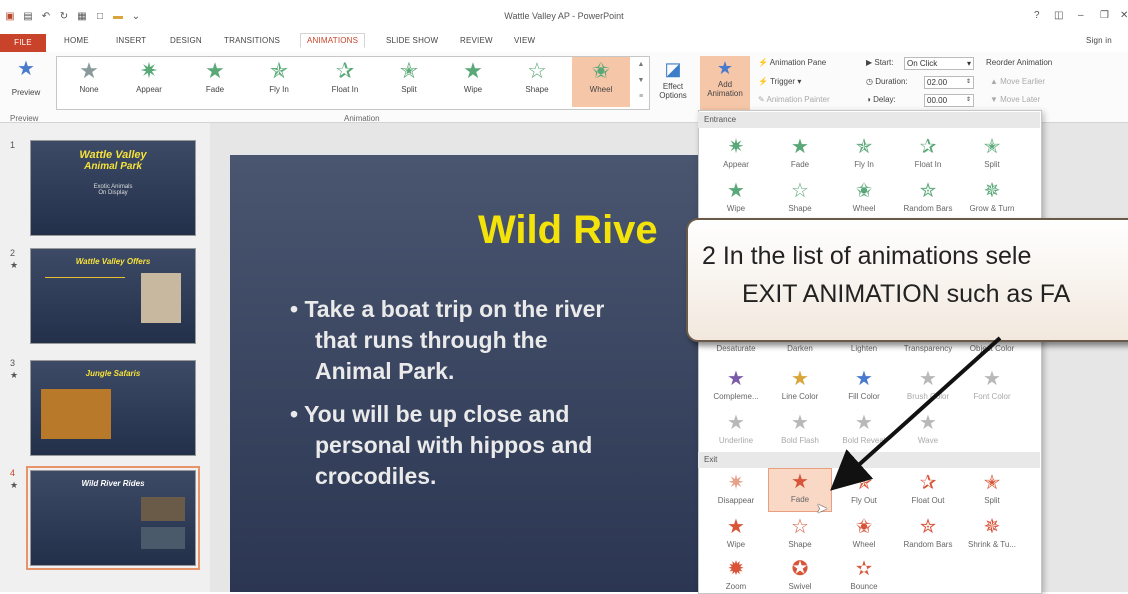  I want to click on pointer-arrow, so click(916, 413).